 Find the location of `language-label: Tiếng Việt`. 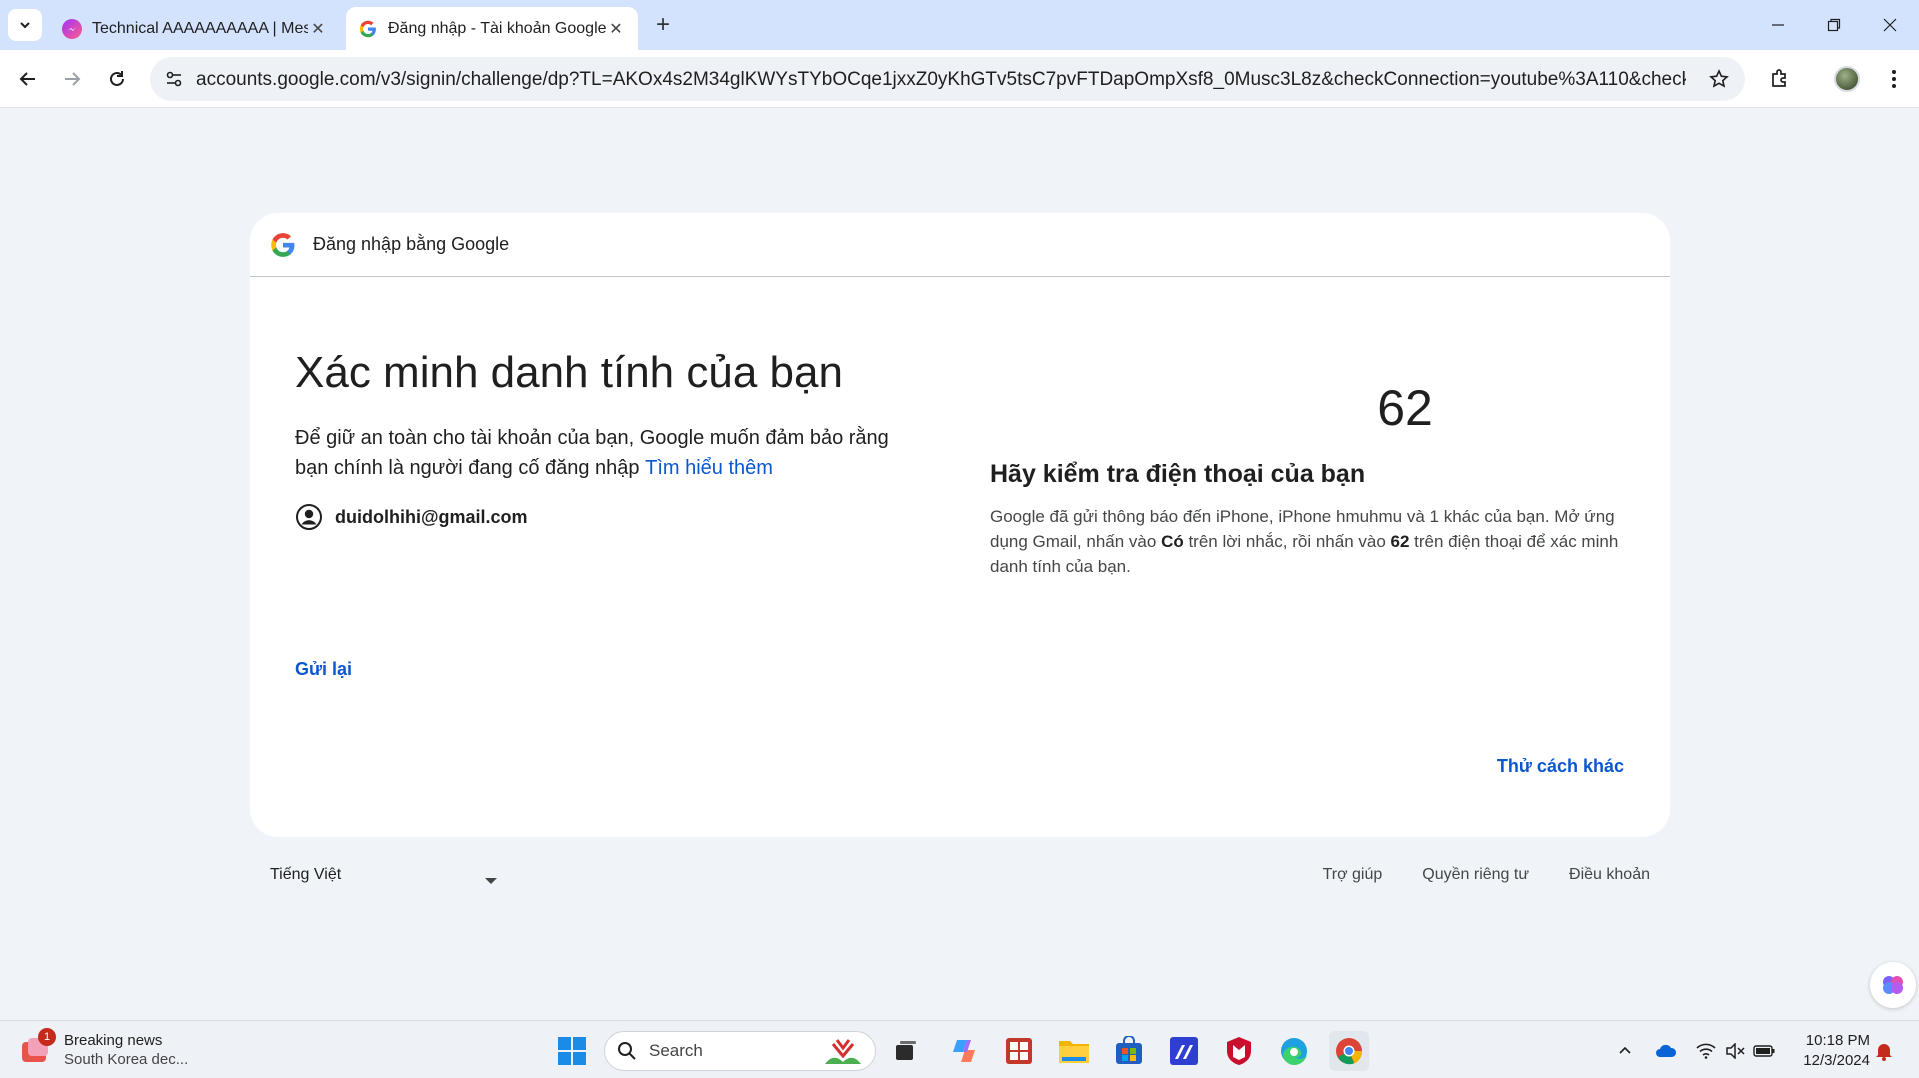

language-label: Tiếng Việt is located at coordinates (306, 874).